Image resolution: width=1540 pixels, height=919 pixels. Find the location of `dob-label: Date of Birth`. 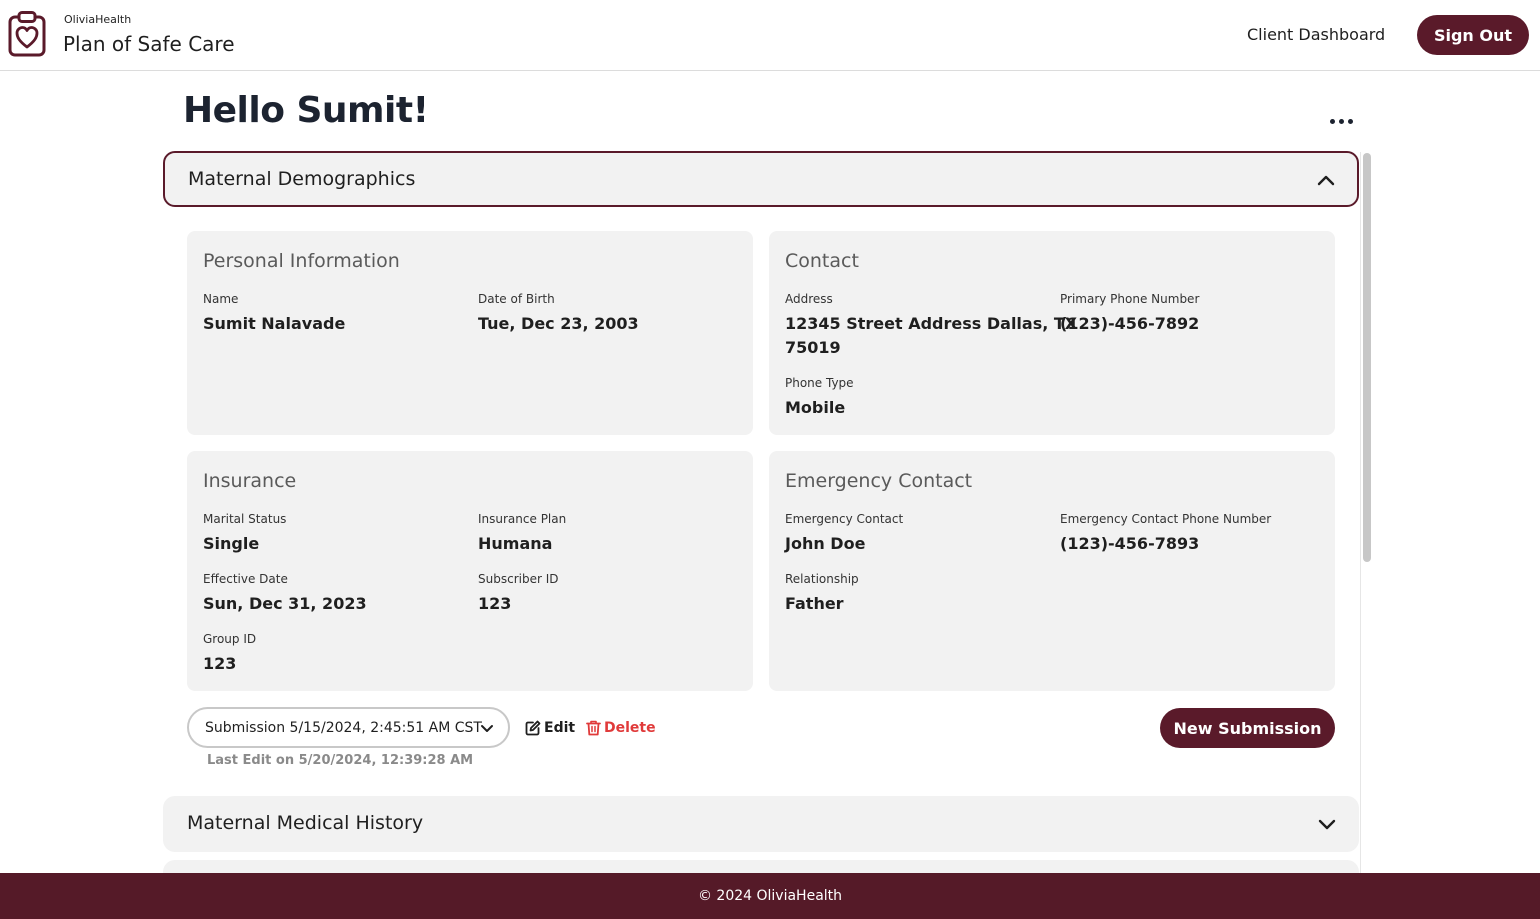

dob-label: Date of Birth is located at coordinates (516, 299).